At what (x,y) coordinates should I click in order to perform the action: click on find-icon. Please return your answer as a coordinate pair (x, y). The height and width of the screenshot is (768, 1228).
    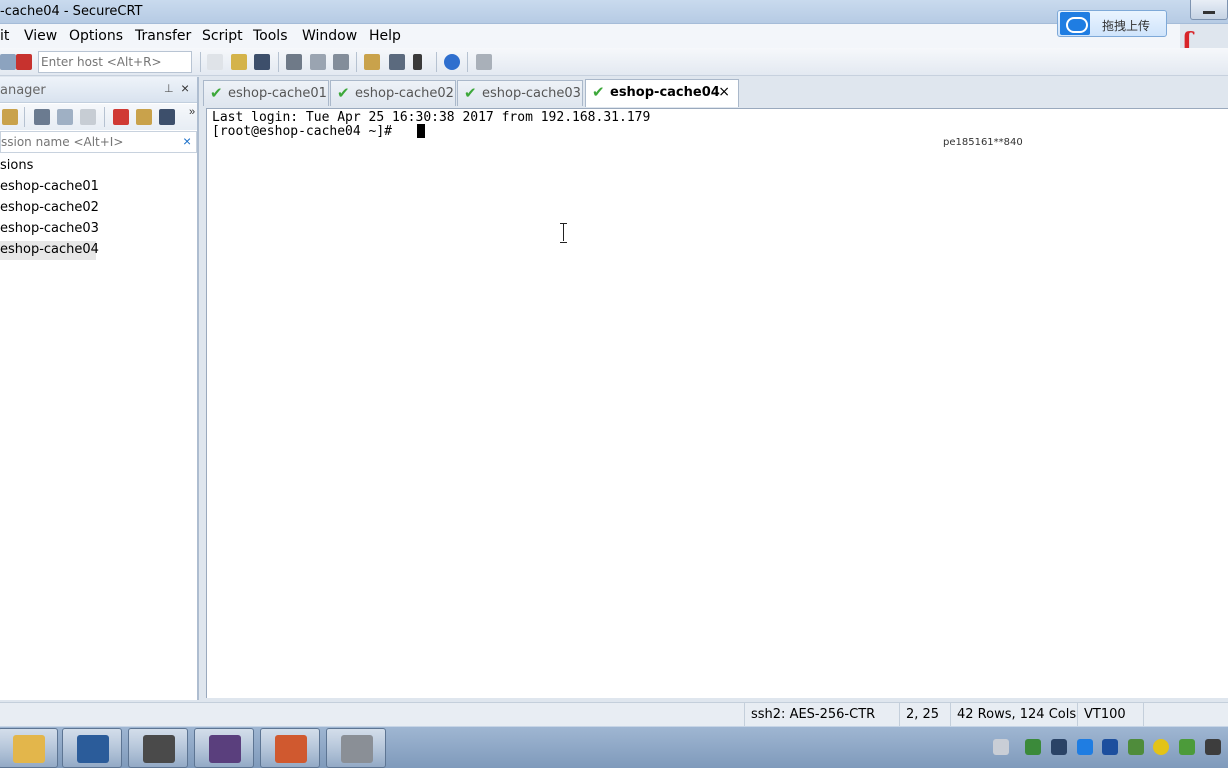
    Looking at the image, I should click on (262, 62).